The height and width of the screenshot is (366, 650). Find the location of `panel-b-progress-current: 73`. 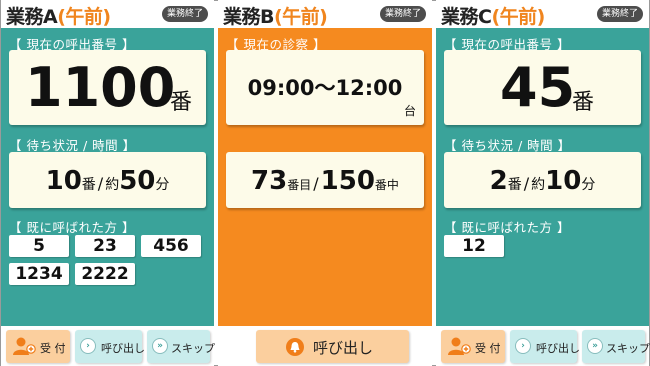

panel-b-progress-current: 73 is located at coordinates (269, 181).